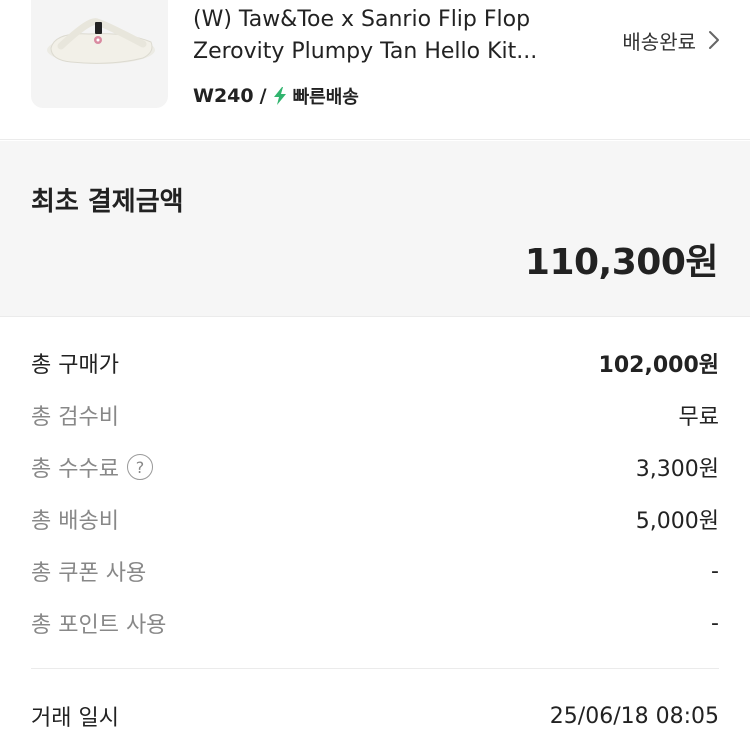 This screenshot has width=750, height=755. Describe the element at coordinates (75, 521) in the screenshot. I see `breakdown-label: 총 배송비` at that location.